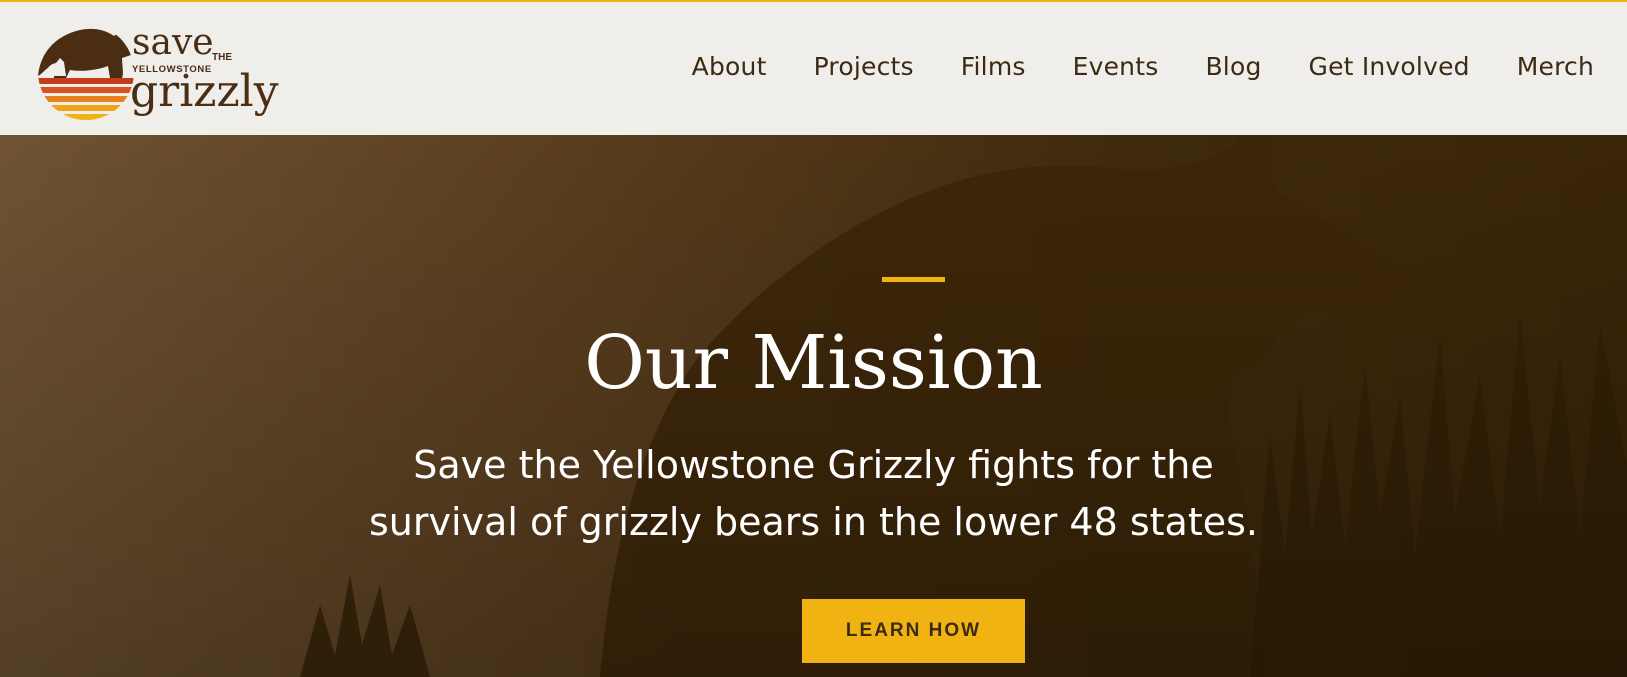 This screenshot has height=677, width=1627. I want to click on nav-get-involved: Get Involved, so click(1389, 66).